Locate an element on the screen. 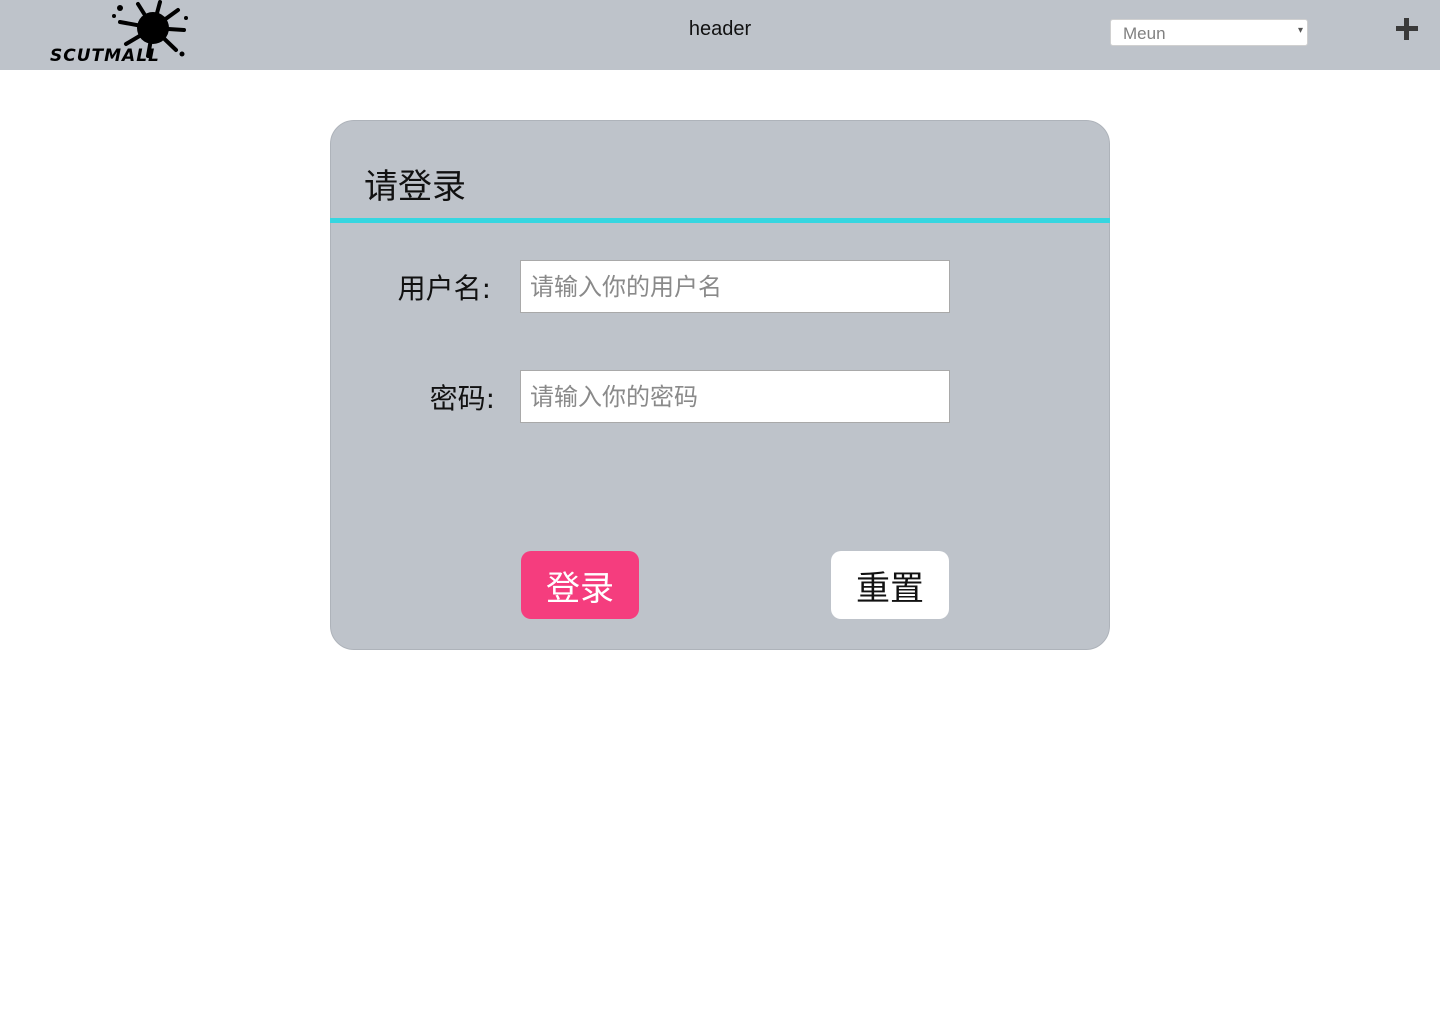 This screenshot has height=1024, width=1440. menu-dropdown-value: Meun is located at coordinates (1144, 33).